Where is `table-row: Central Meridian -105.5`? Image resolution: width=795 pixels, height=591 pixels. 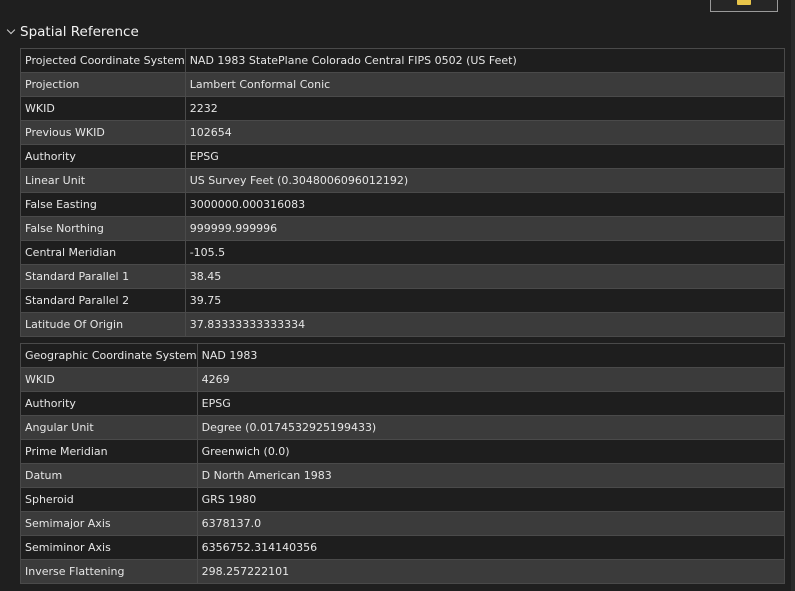
table-row: Central Meridian -105.5 is located at coordinates (403, 252).